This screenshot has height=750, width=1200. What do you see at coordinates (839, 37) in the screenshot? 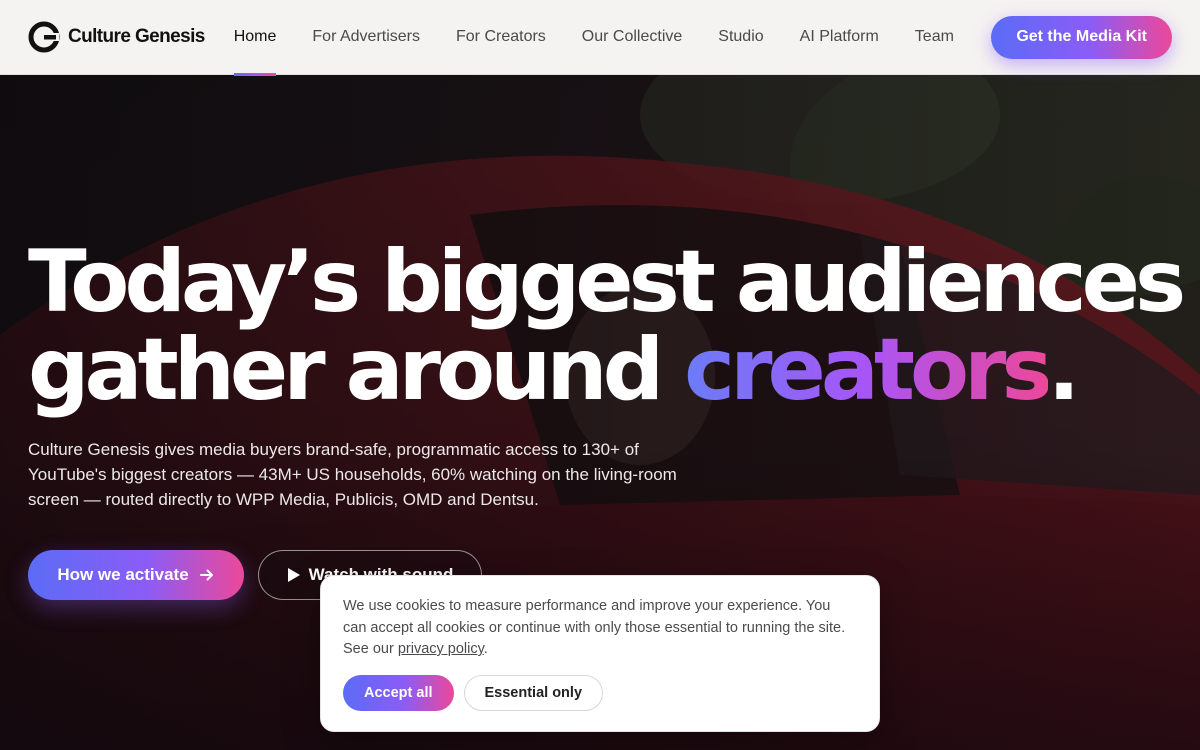
I see `nav-item-ai-platform: AI Platform` at bounding box center [839, 37].